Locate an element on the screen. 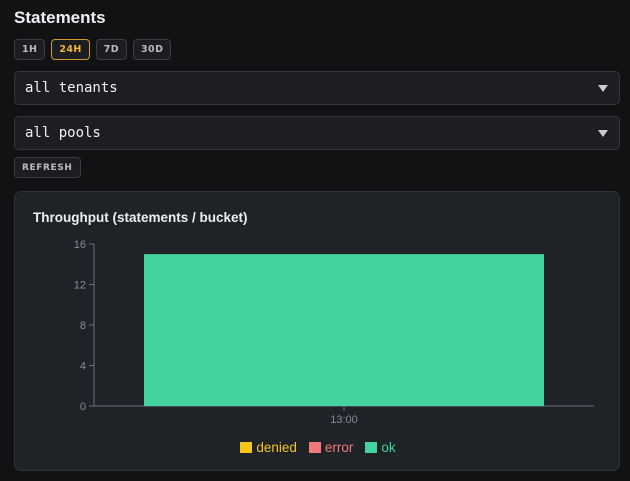 The height and width of the screenshot is (481, 630). legend-item-ok: ok is located at coordinates (380, 447).